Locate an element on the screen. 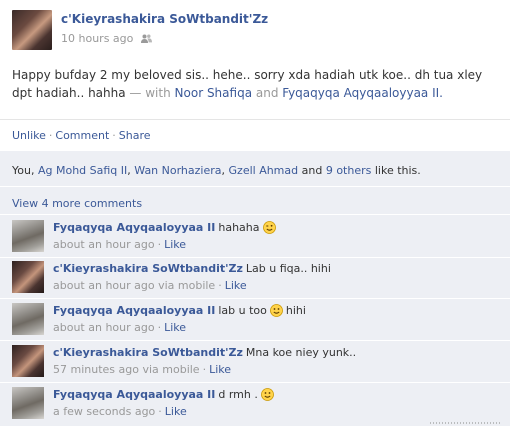 Image resolution: width=510 pixels, height=426 pixels. comment-text: Mna koe niey yunk.. is located at coordinates (301, 352).